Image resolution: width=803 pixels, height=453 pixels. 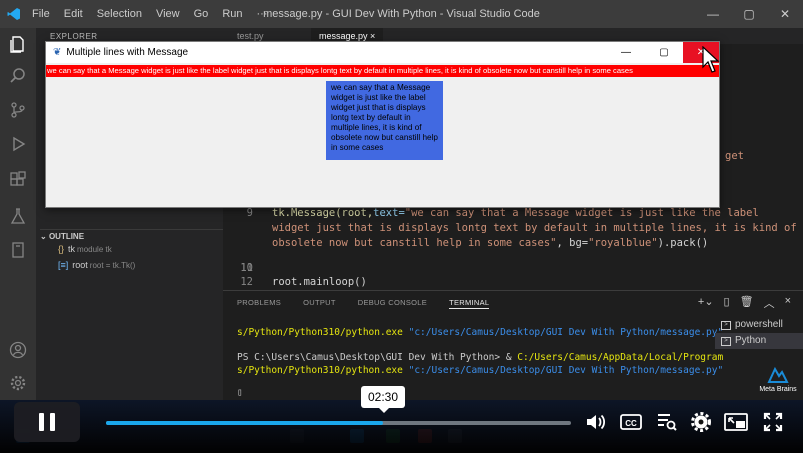 What do you see at coordinates (94, 249) in the screenshot?
I see `outline-item-detail: module tk` at bounding box center [94, 249].